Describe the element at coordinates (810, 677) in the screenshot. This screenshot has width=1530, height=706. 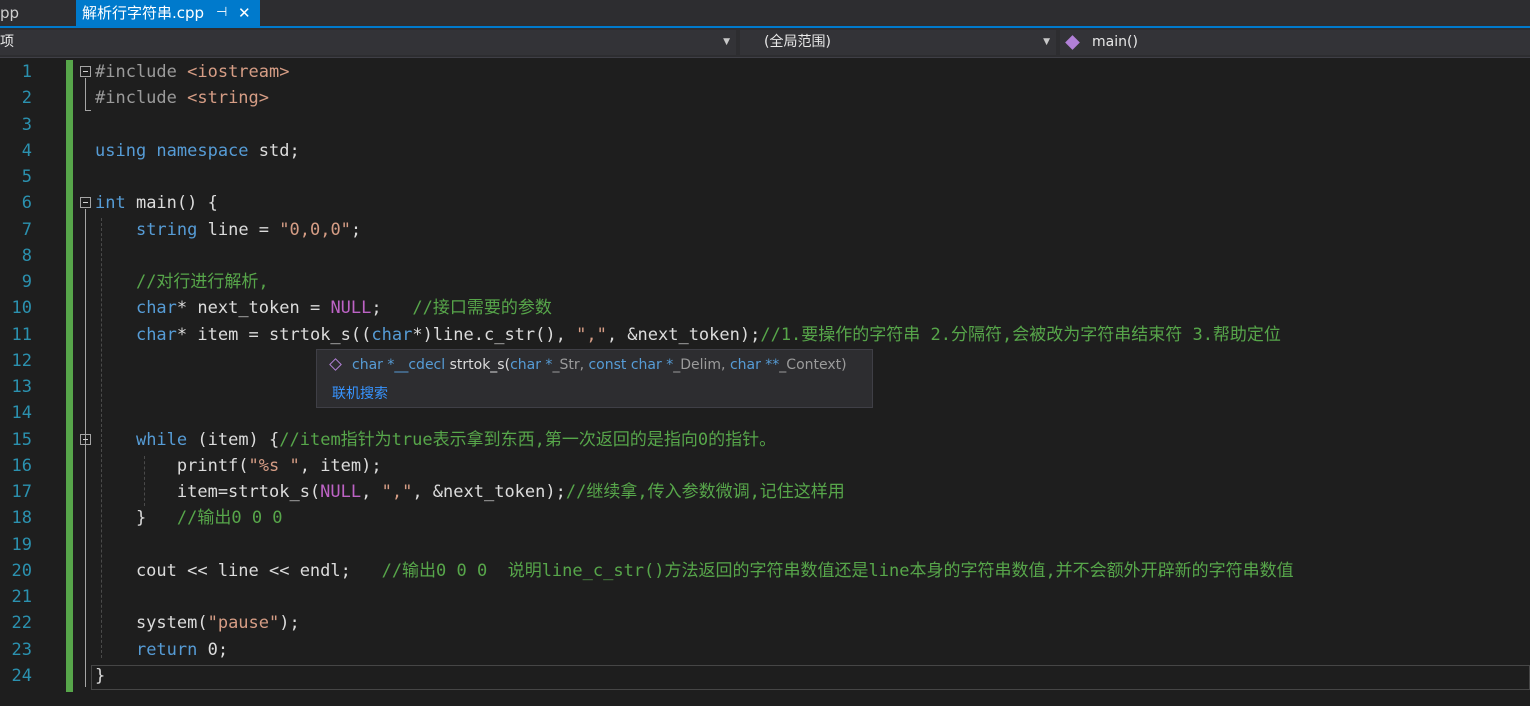
I see `current-line-highlight` at that location.